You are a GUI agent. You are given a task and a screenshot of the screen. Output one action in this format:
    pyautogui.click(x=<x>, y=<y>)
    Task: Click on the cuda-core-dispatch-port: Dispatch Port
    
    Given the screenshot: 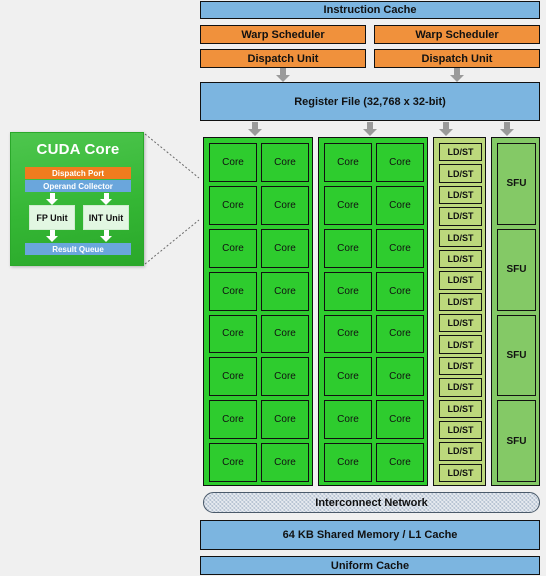 What is the action you would take?
    pyautogui.click(x=78, y=173)
    